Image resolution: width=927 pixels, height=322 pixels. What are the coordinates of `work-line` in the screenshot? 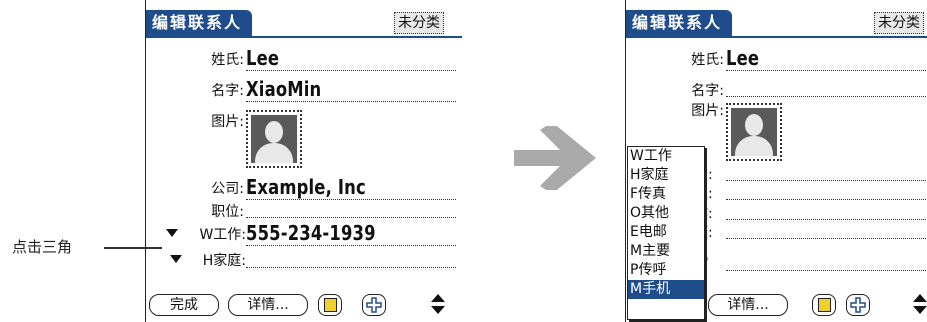 It's located at (826, 219).